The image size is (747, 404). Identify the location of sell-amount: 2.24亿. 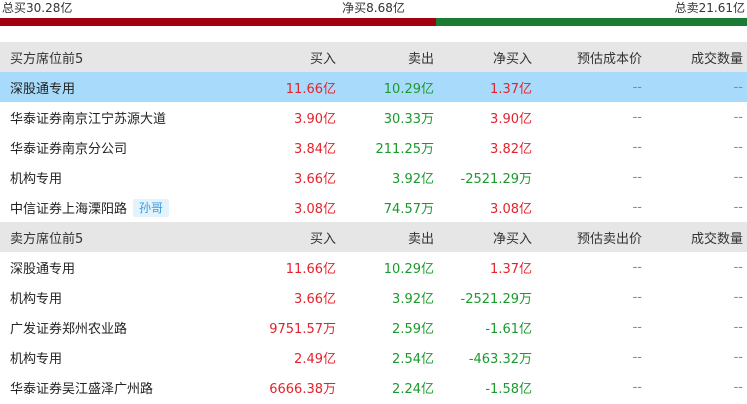
(413, 389).